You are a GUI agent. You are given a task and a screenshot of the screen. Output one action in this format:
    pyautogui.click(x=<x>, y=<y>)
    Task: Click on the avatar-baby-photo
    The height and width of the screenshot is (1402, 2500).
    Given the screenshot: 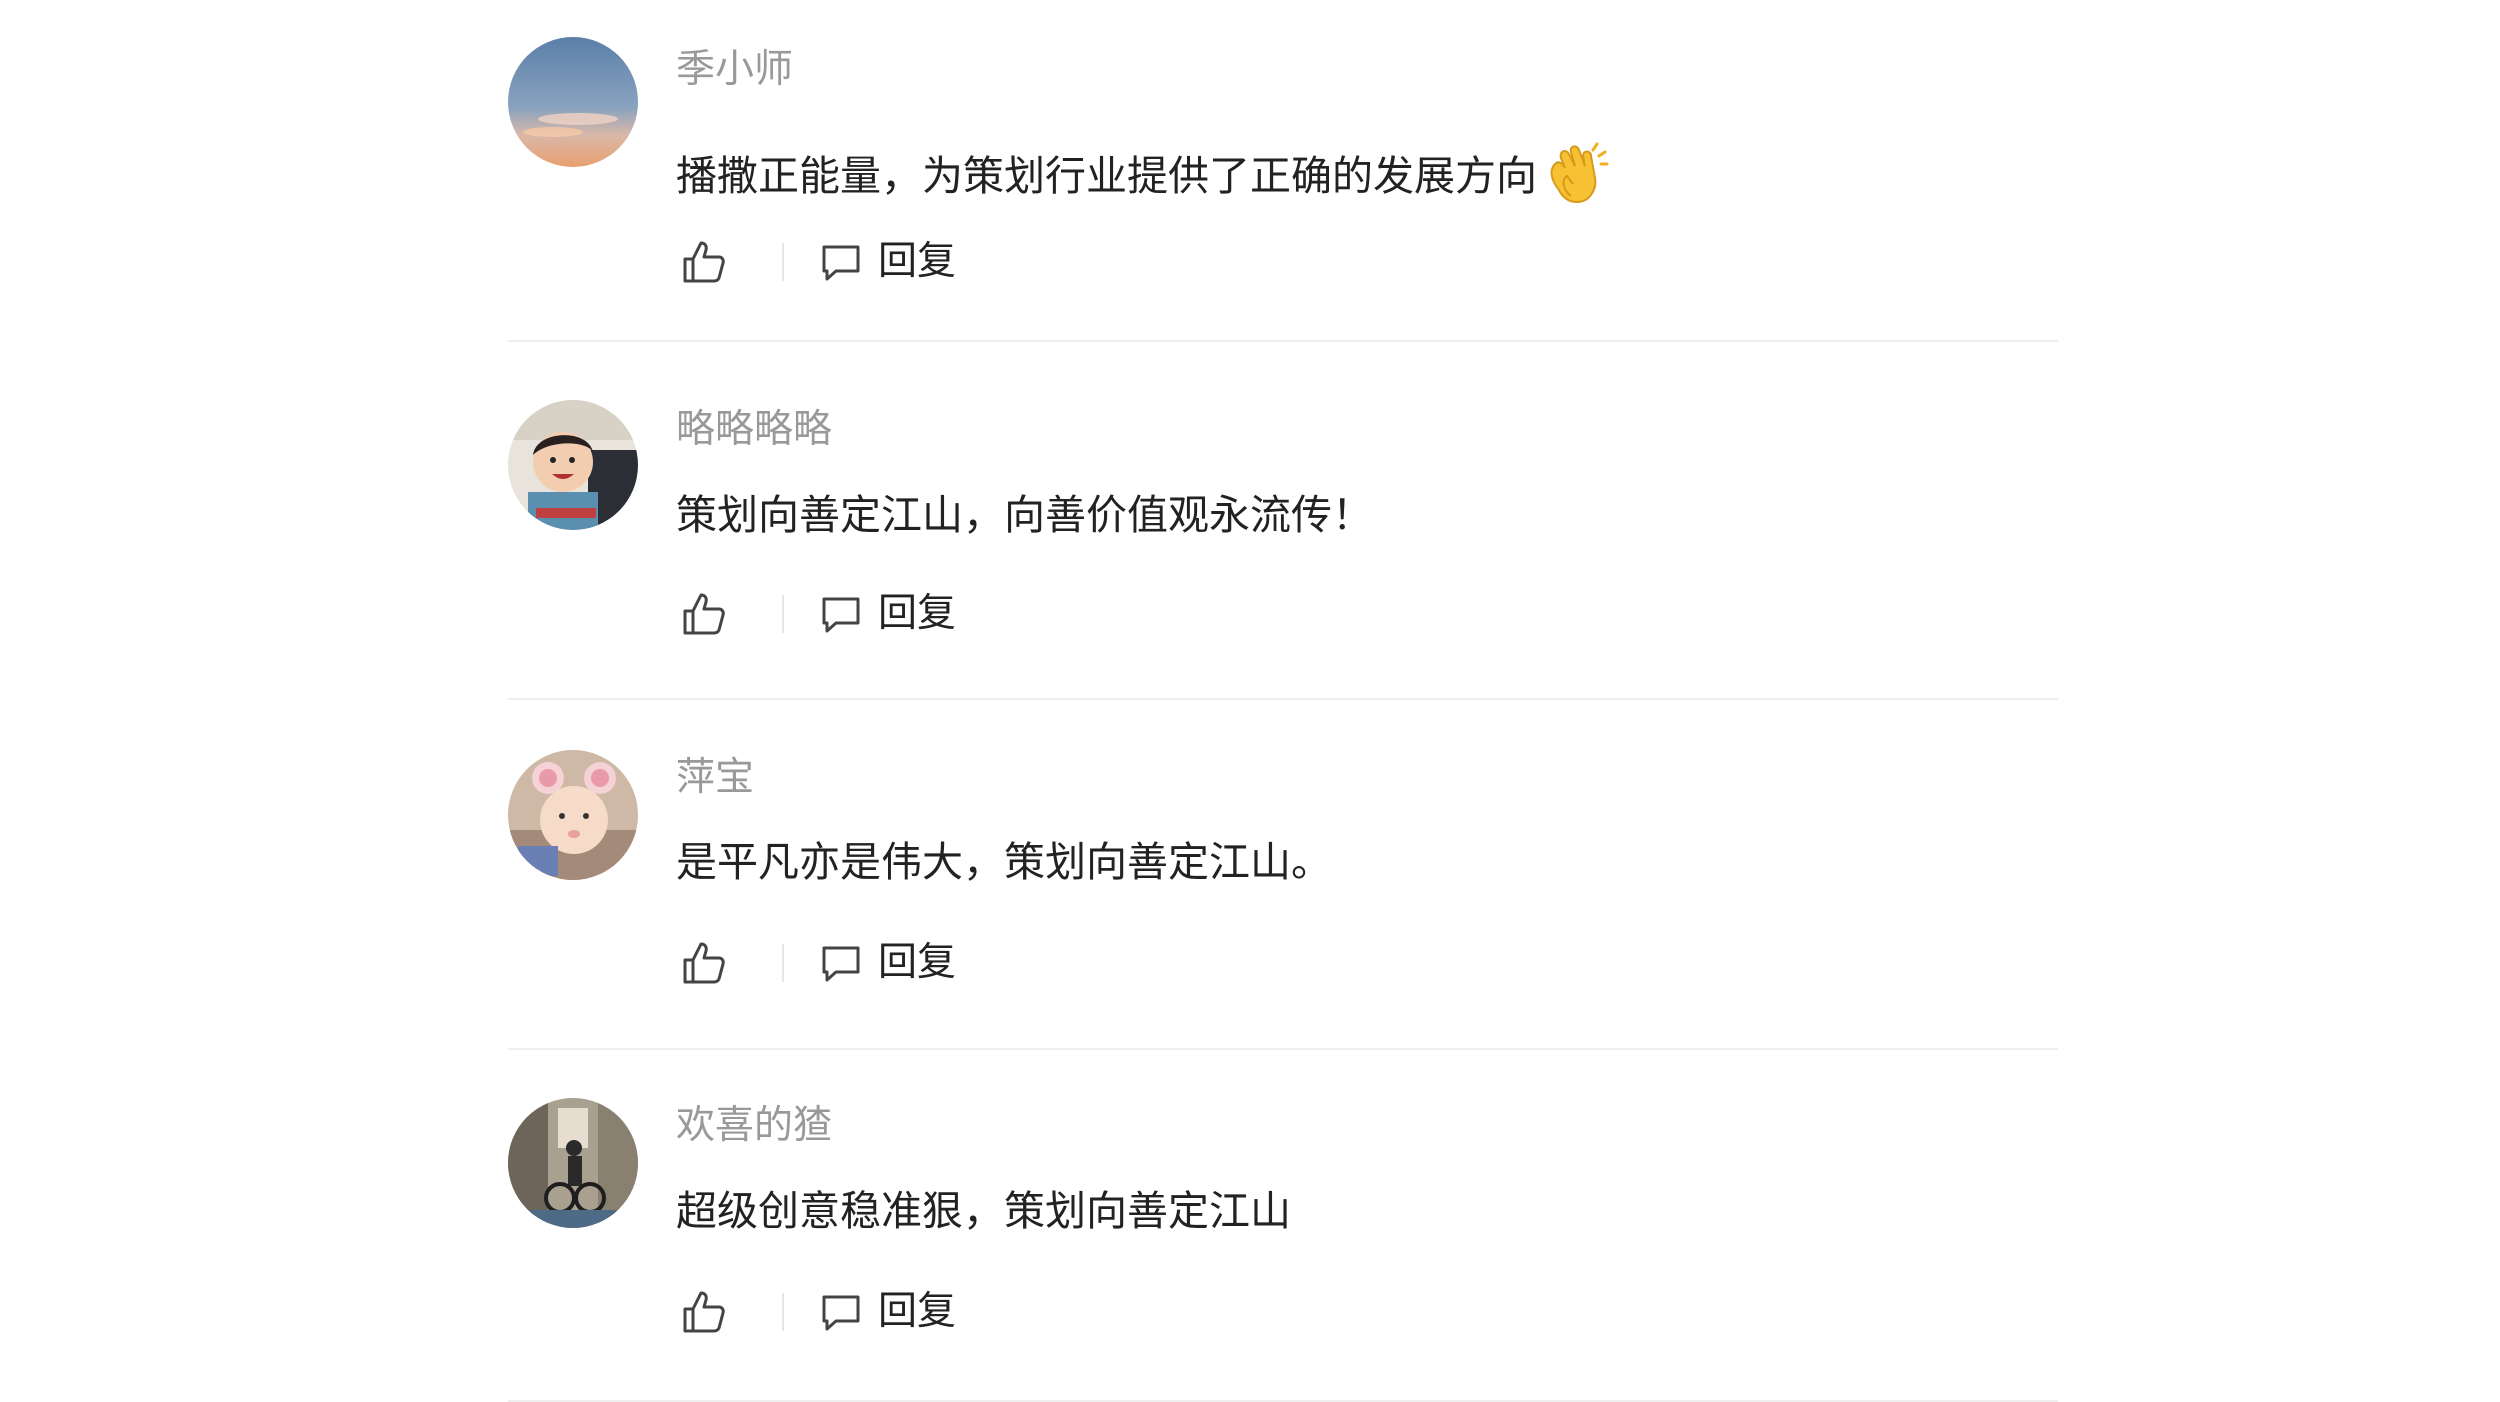 What is the action you would take?
    pyautogui.click(x=573, y=815)
    